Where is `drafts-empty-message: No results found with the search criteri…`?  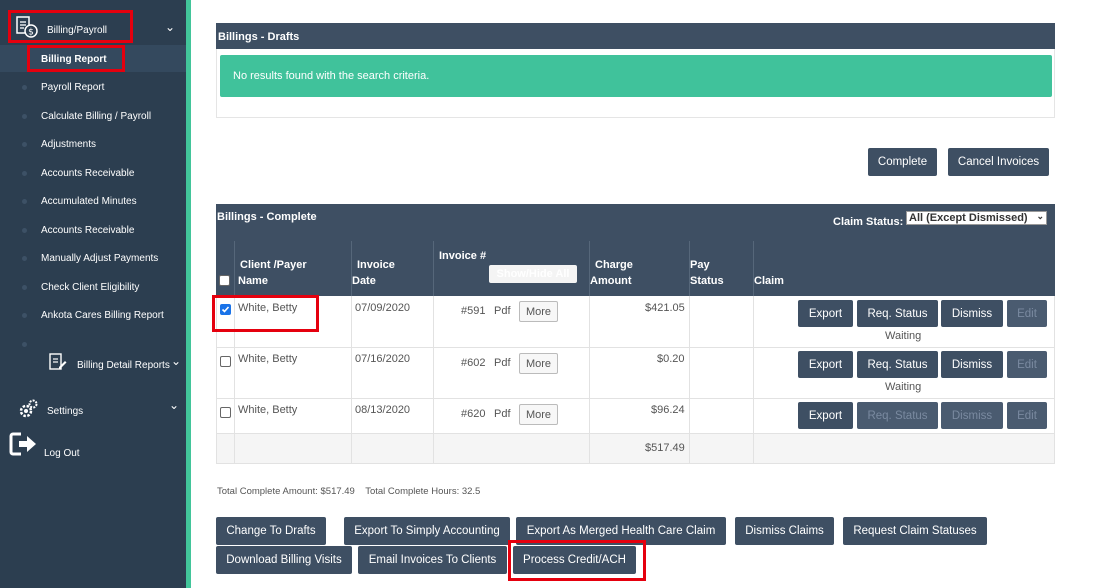
drafts-empty-message: No results found with the search criteri… is located at coordinates (331, 76).